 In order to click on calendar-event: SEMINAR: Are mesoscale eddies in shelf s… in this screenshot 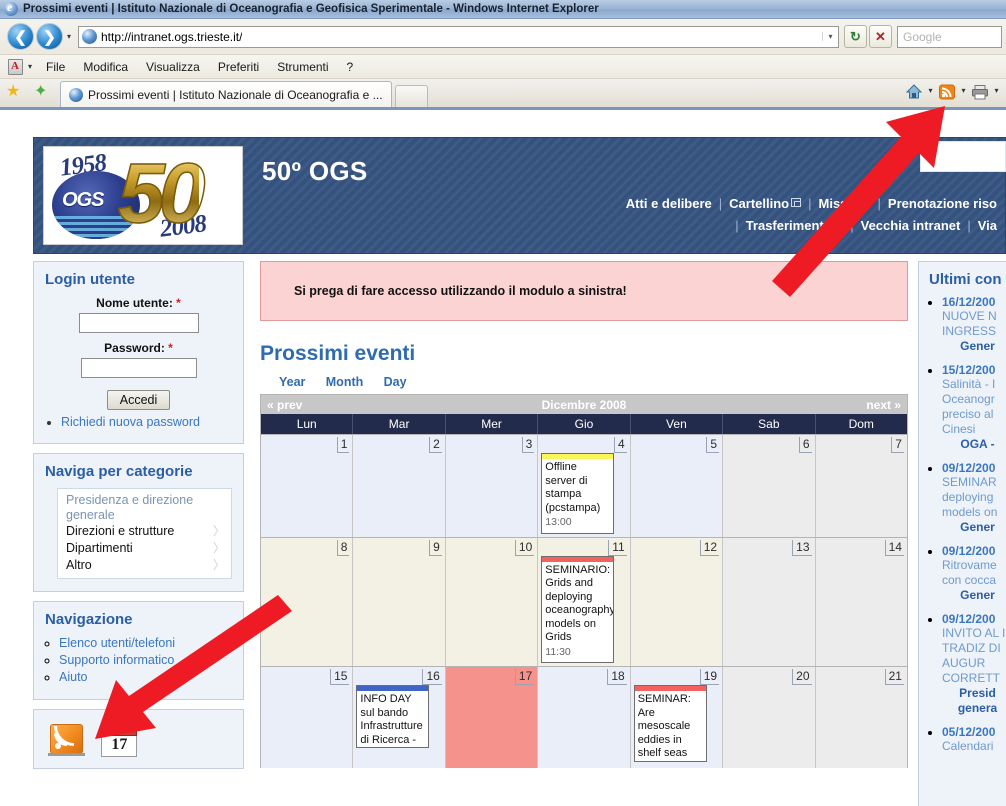, I will do `click(670, 723)`.